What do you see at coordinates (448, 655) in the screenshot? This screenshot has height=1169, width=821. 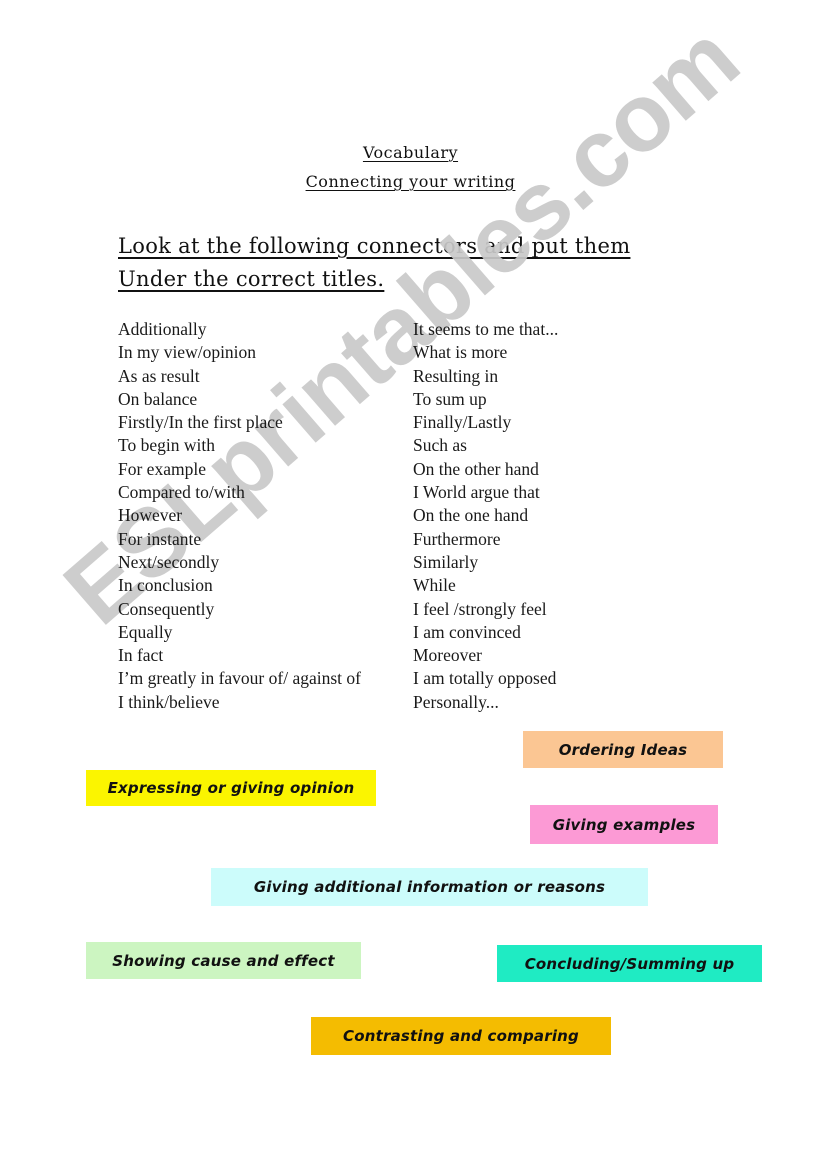 I see `connector-item: Moreover` at bounding box center [448, 655].